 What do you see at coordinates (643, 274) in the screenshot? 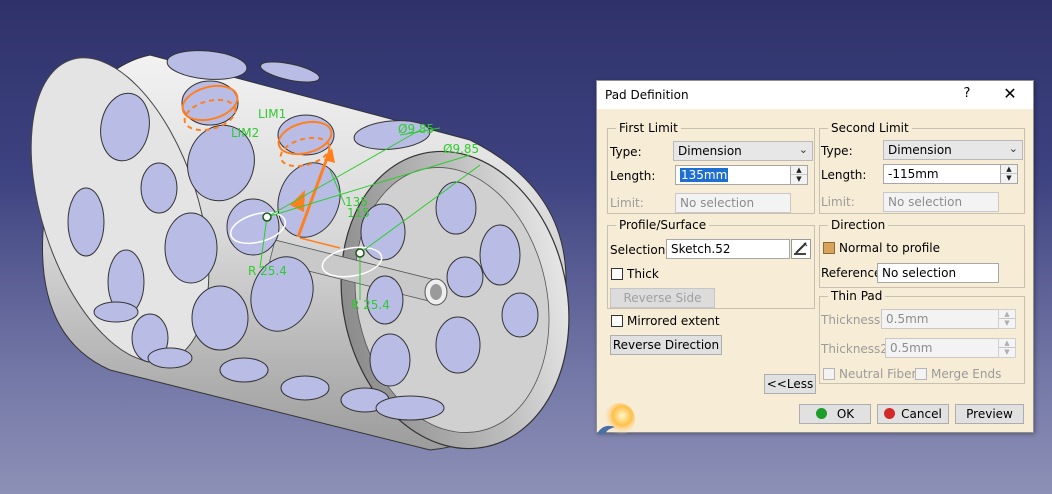
I see `thick-label: Thick` at bounding box center [643, 274].